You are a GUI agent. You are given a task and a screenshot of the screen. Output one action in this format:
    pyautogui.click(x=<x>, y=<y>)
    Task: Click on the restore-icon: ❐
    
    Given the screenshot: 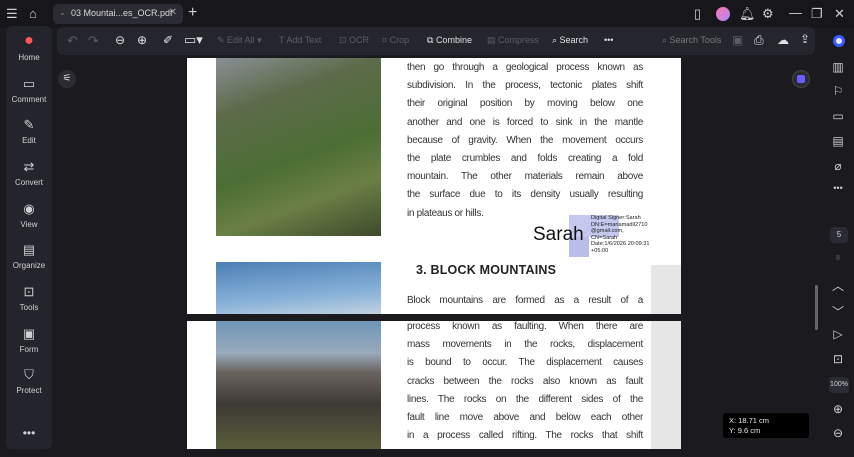 What is the action you would take?
    pyautogui.click(x=817, y=14)
    